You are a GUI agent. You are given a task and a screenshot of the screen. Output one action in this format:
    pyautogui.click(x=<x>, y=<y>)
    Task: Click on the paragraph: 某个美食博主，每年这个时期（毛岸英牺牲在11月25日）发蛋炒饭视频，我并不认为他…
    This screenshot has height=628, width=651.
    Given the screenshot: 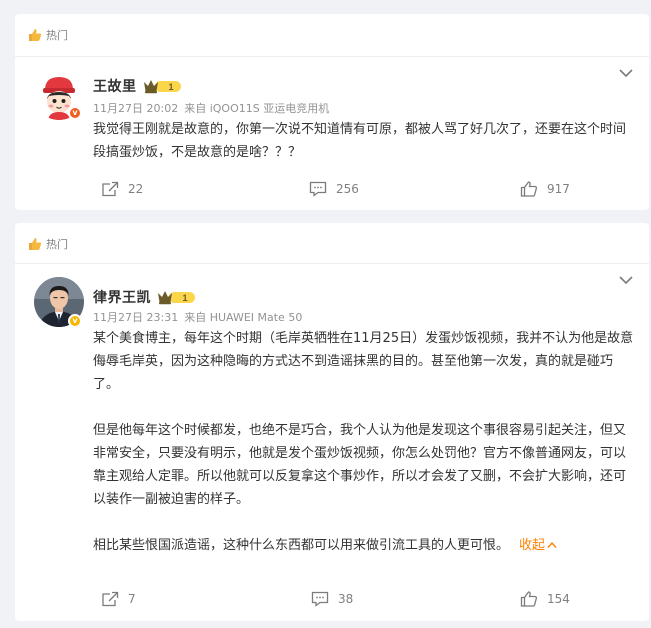 What is the action you would take?
    pyautogui.click(x=363, y=361)
    